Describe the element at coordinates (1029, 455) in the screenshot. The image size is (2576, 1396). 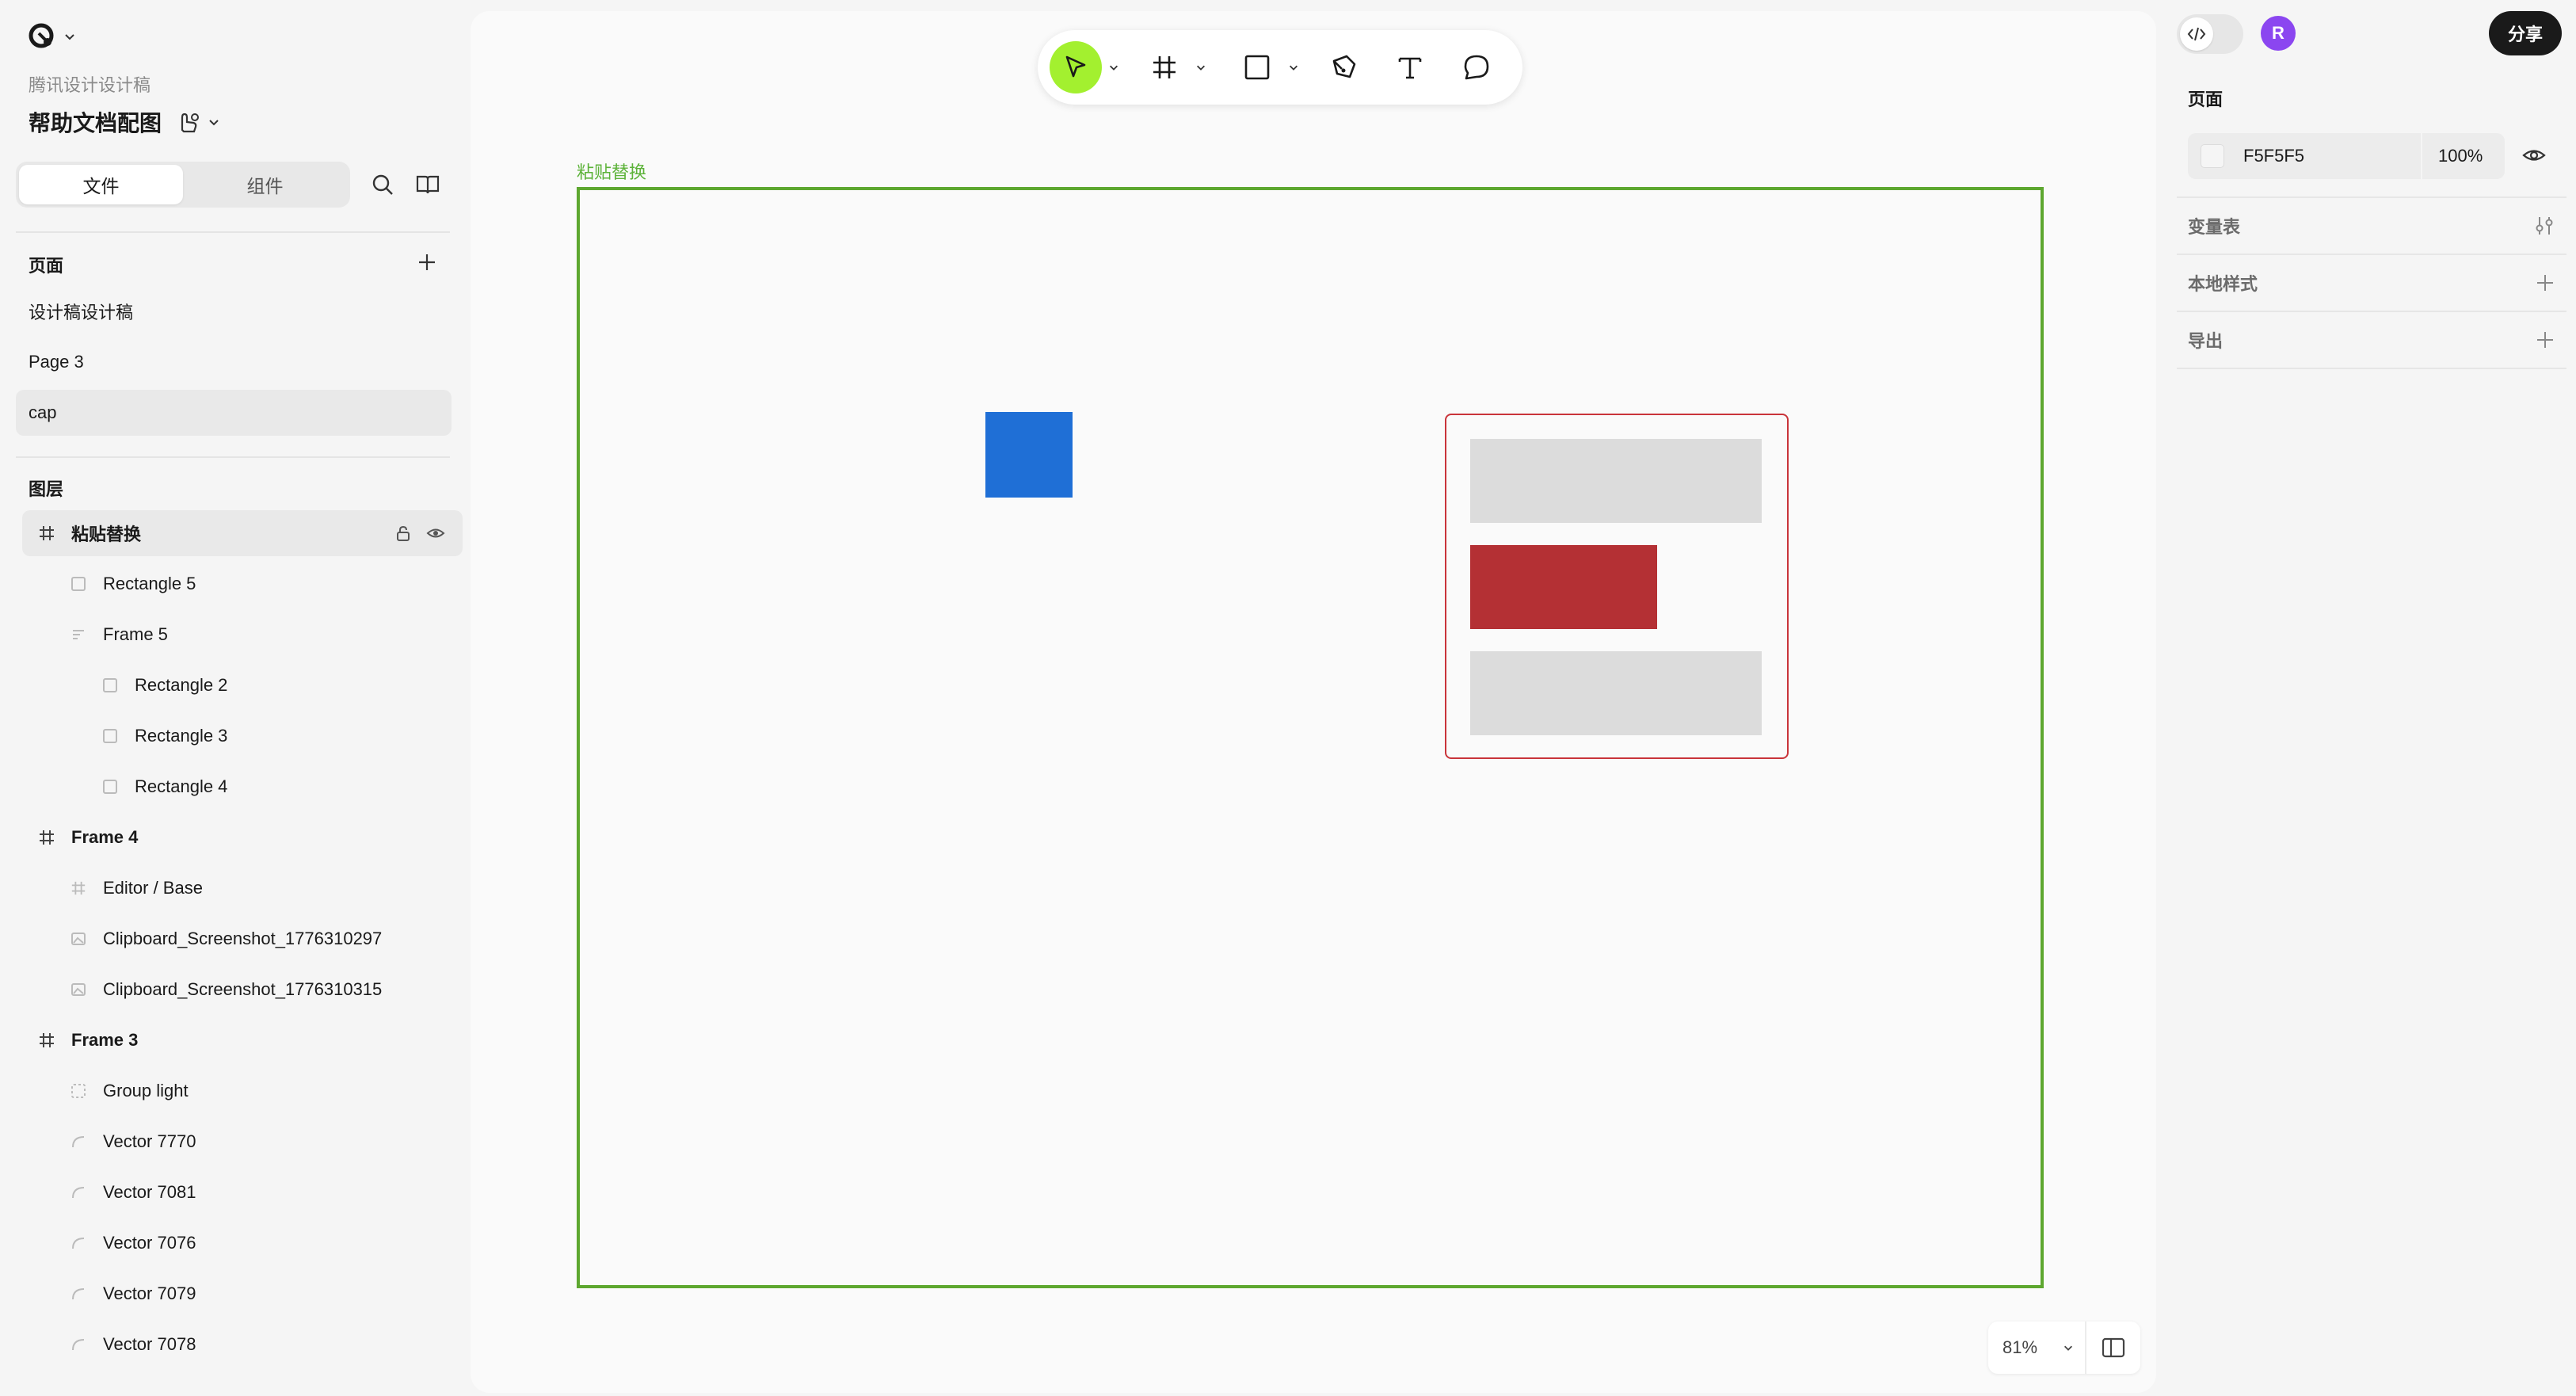
I see `blue-rectangle` at that location.